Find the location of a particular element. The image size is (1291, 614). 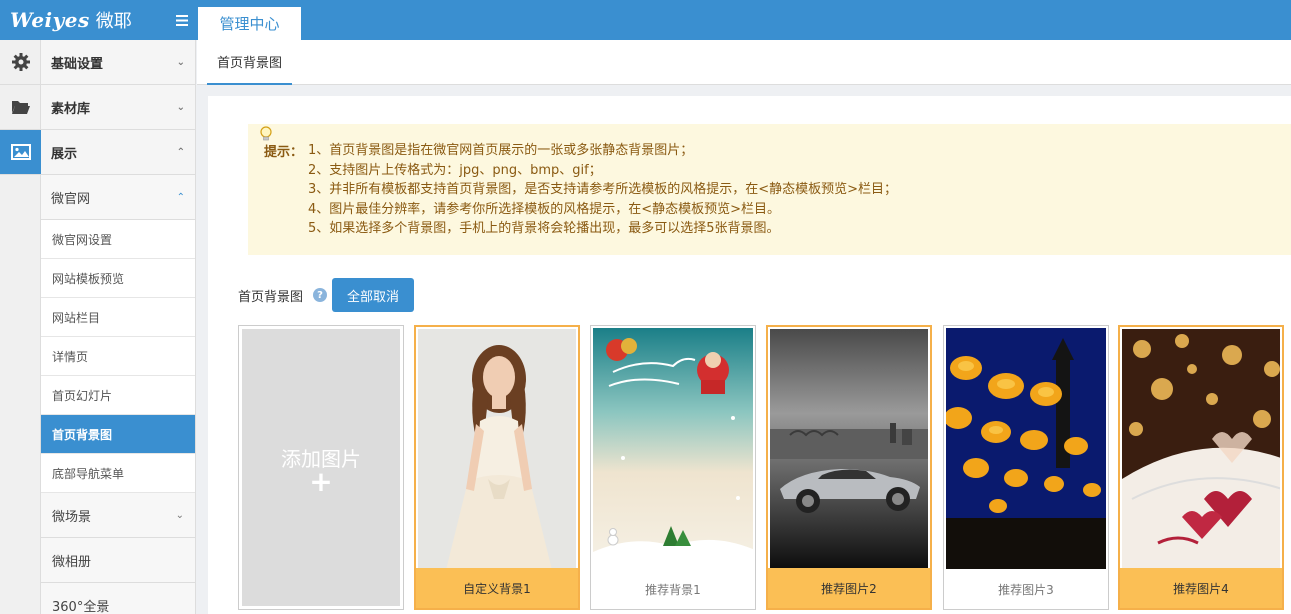

background-card: 自定义背景1 is located at coordinates (497, 467).